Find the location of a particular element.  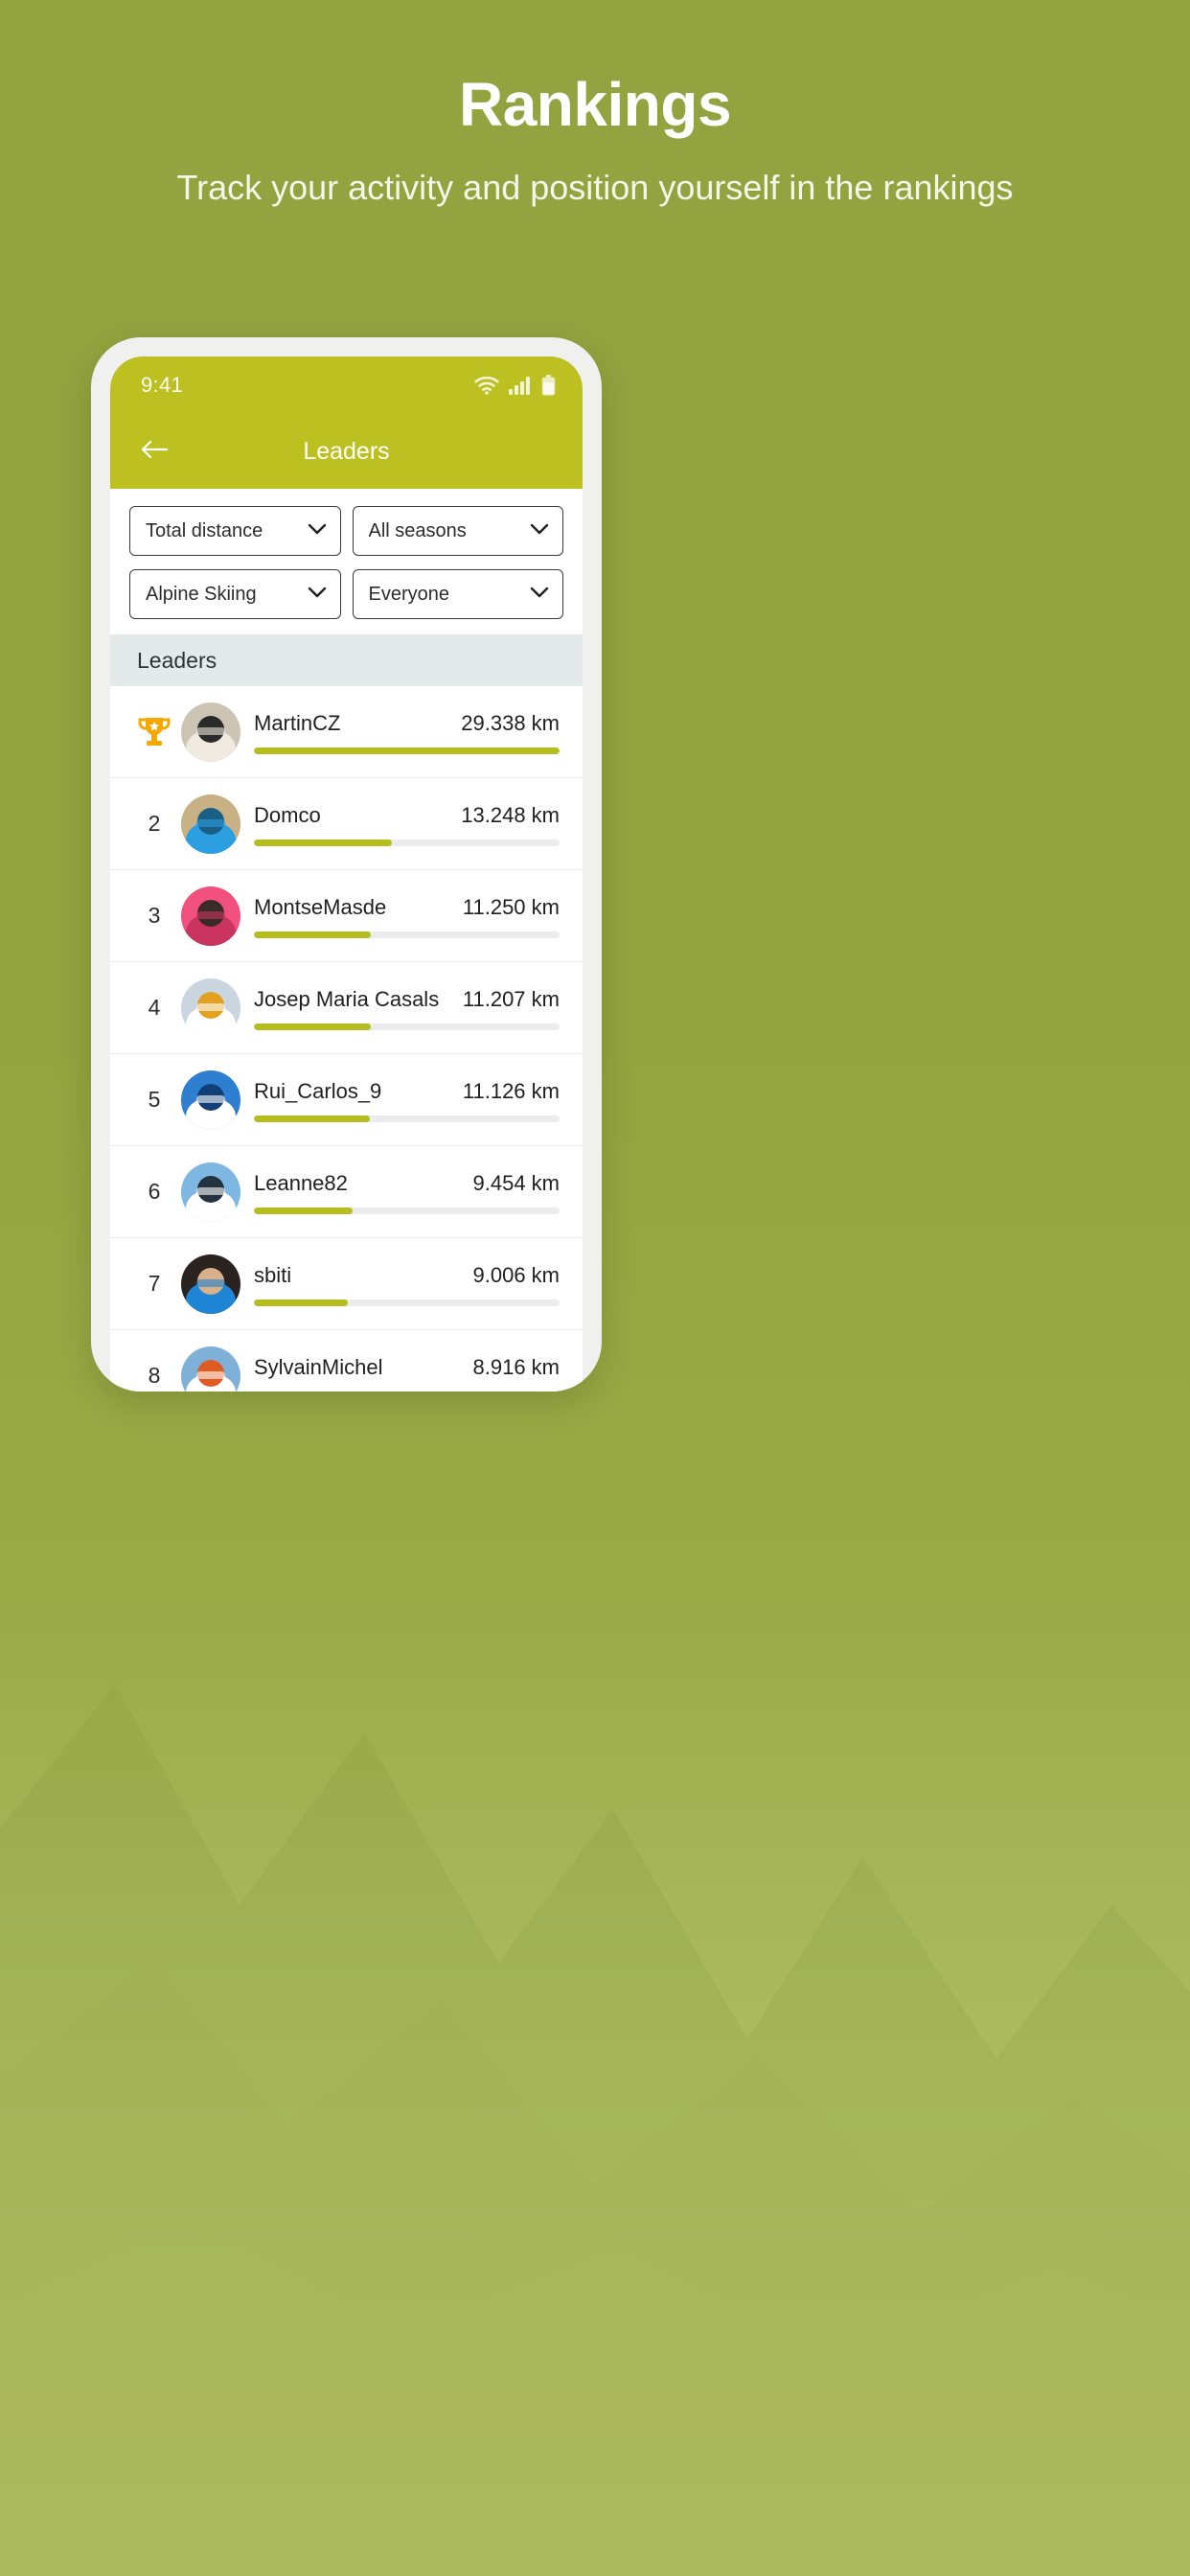

row-content: Domco 13.248 km is located at coordinates (407, 823).